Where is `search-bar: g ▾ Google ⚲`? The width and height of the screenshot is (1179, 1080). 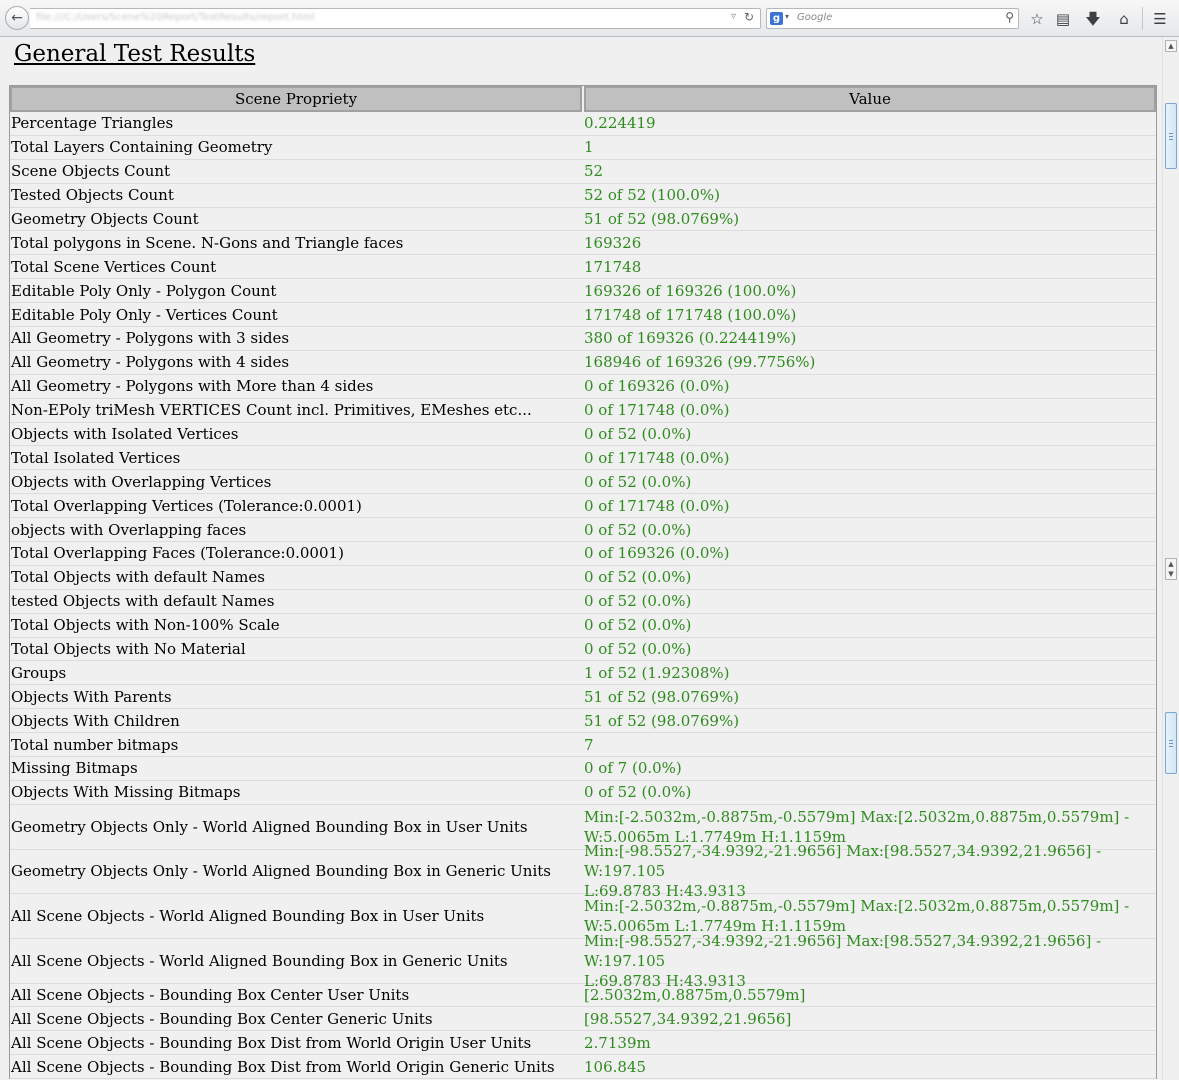 search-bar: g ▾ Google ⚲ is located at coordinates (892, 18).